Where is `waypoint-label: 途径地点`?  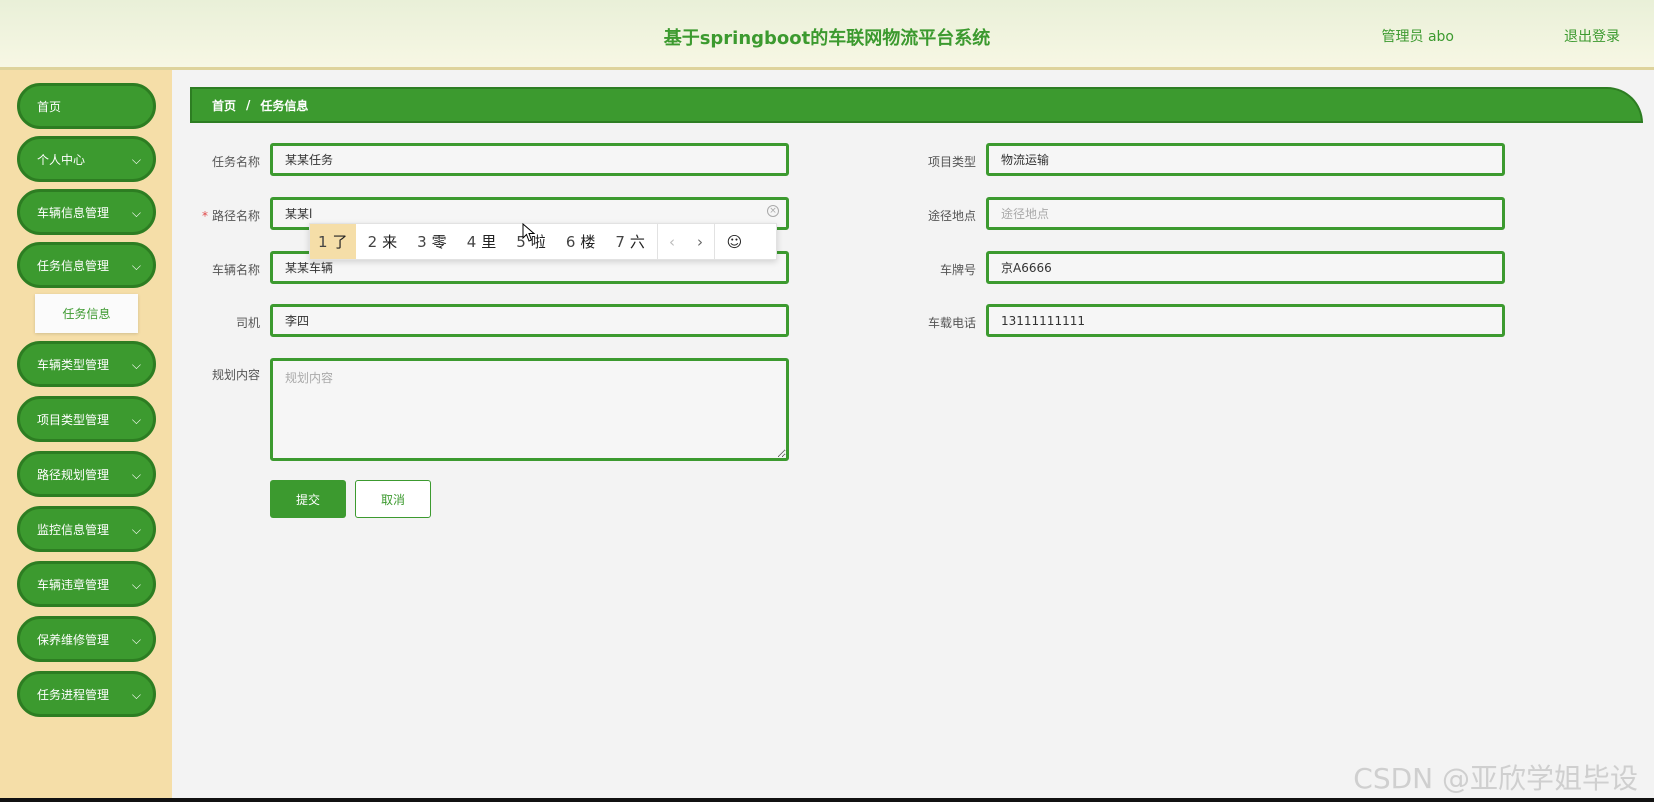
waypoint-label: 途径地点 is located at coordinates (951, 216).